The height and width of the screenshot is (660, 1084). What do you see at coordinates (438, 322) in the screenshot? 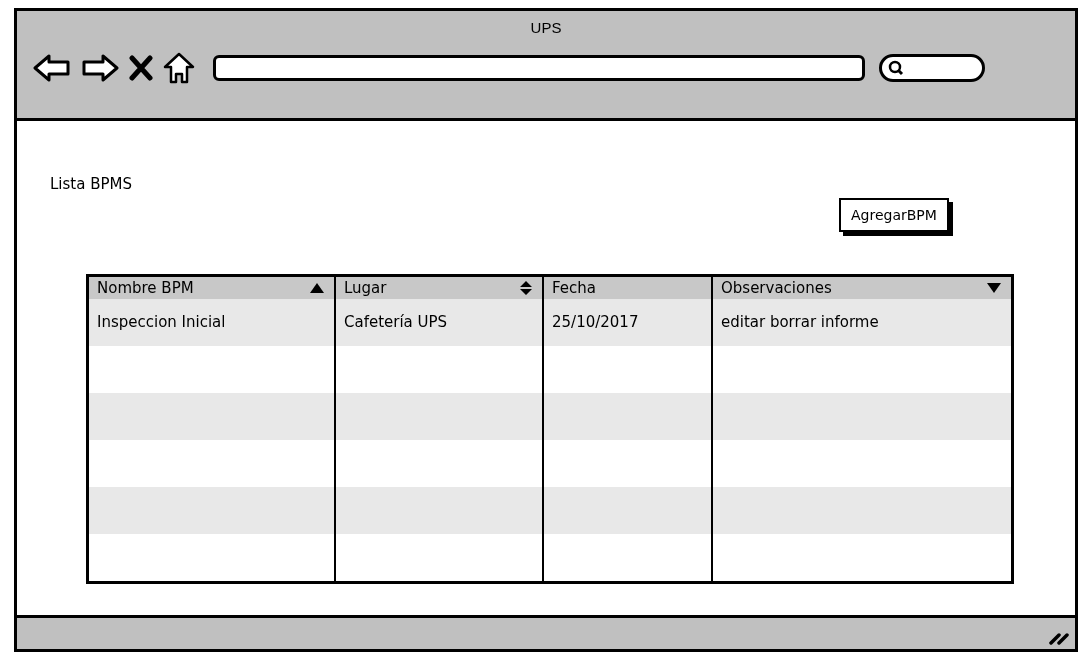
I see `table-cell: Cafetería UPS` at bounding box center [438, 322].